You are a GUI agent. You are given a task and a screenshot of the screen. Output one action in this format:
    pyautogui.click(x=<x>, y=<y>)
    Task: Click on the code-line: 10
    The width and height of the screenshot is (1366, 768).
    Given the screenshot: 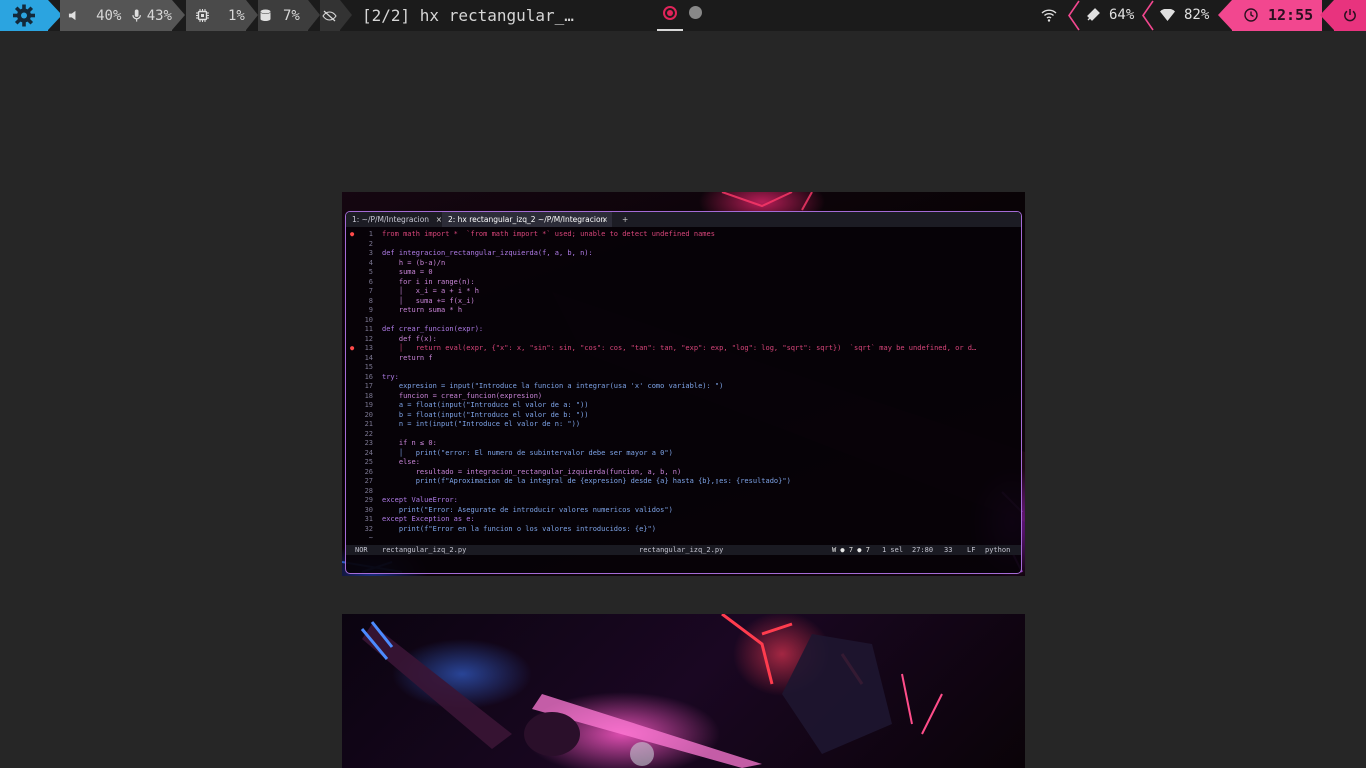 What is the action you would take?
    pyautogui.click(x=683, y=321)
    